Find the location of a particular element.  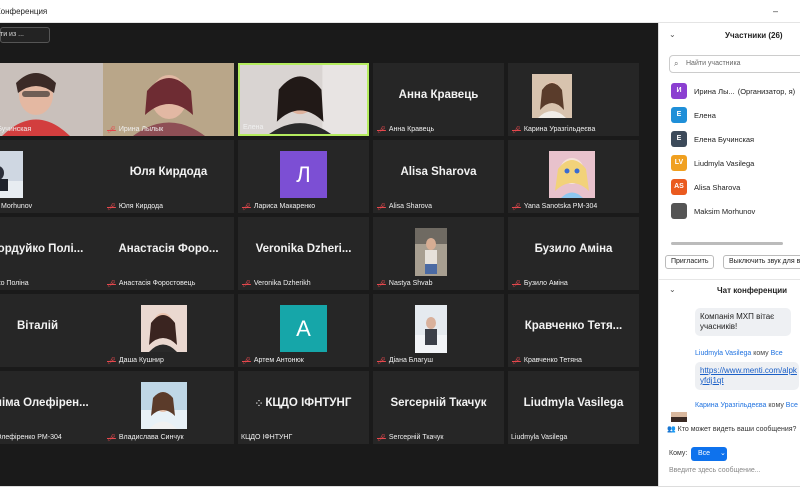

participant-tile: 🎤︎ Діана Благуш is located at coordinates (438, 330).